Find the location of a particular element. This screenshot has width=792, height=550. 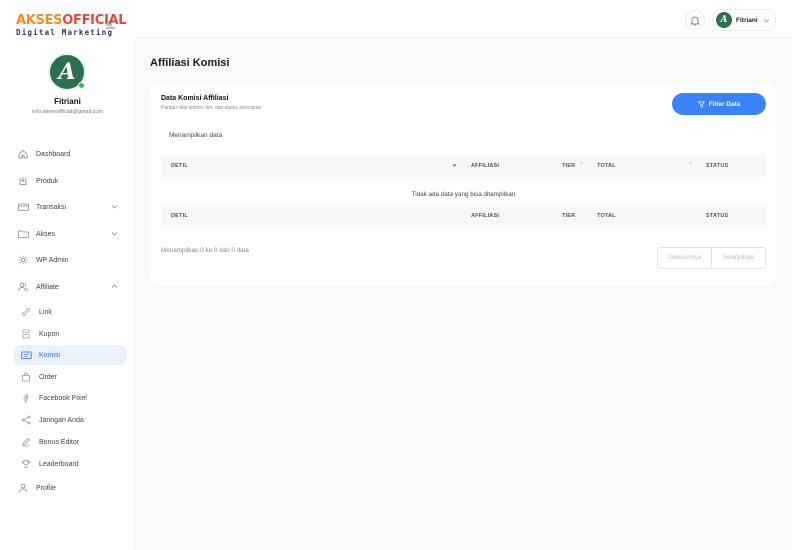

footer-column-tier: TIER is located at coordinates (569, 216).